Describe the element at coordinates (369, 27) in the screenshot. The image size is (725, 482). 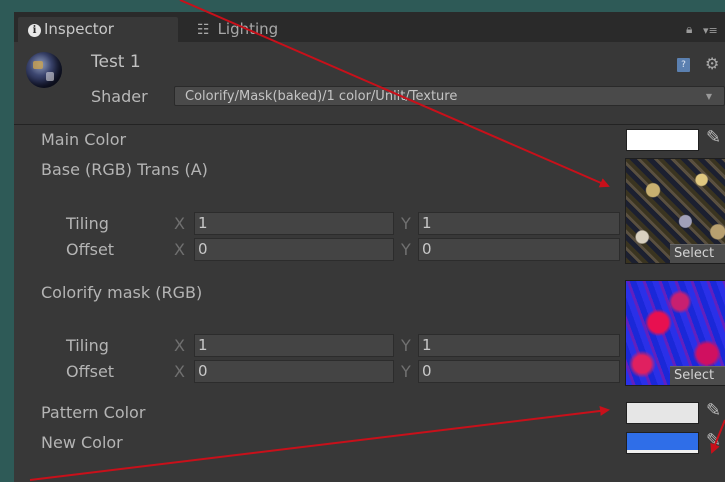
I see `tab-bar: i Inspector ☷ Lighting 🔒︎ ▾≡` at that location.